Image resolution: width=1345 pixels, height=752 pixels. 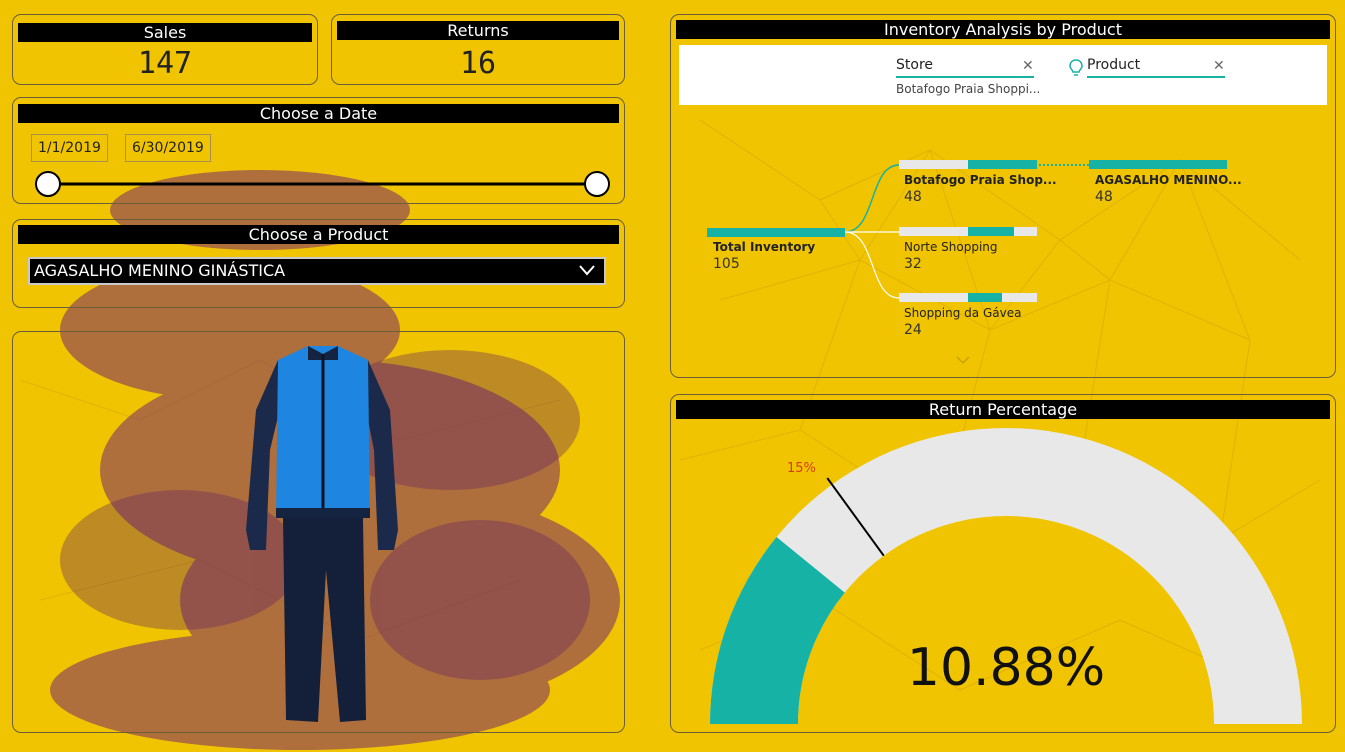 I want to click on tracksuit-image, so click(x=322, y=534).